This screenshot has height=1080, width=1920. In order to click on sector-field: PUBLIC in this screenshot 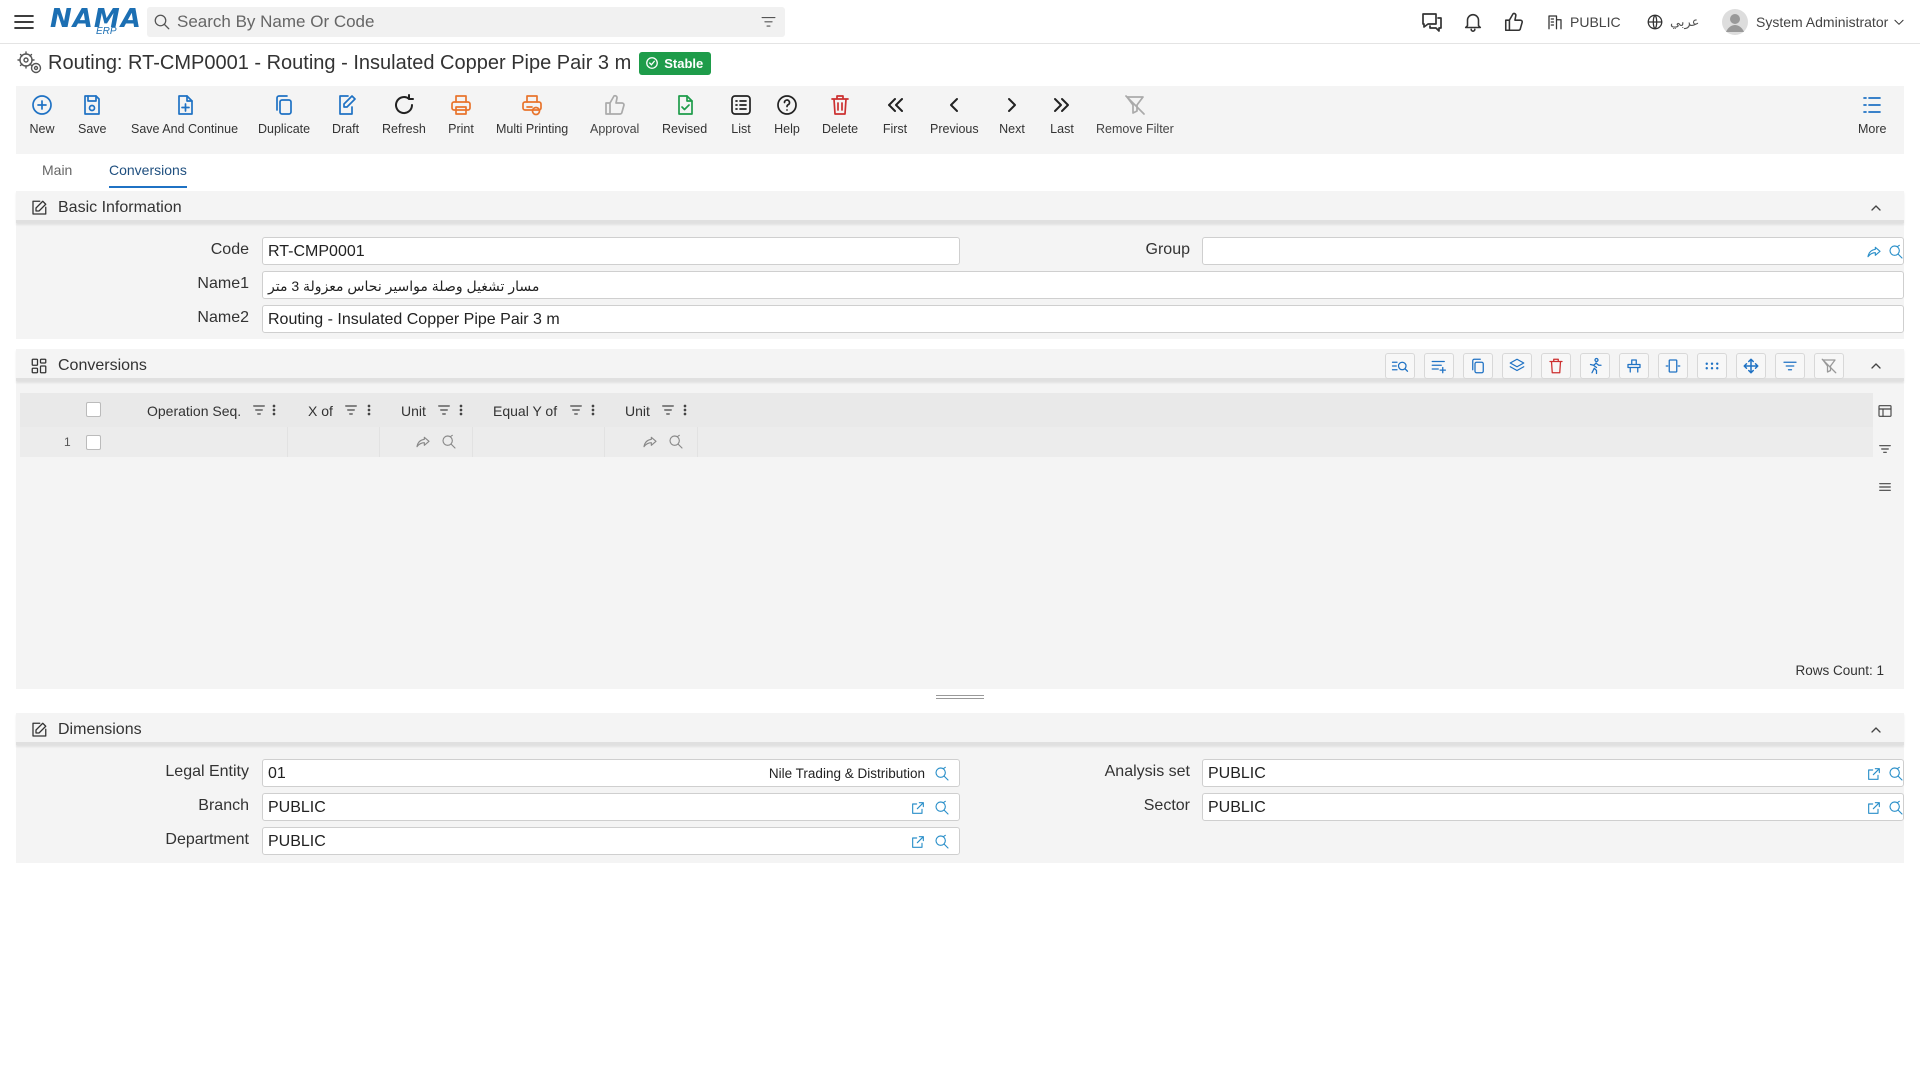, I will do `click(1553, 807)`.